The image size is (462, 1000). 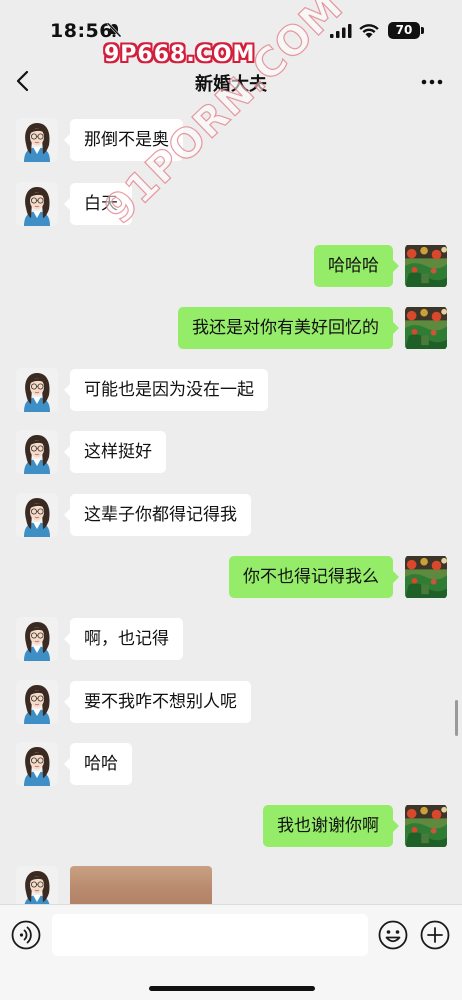 I want to click on message-bubble: 哈哈哈, so click(x=356, y=266).